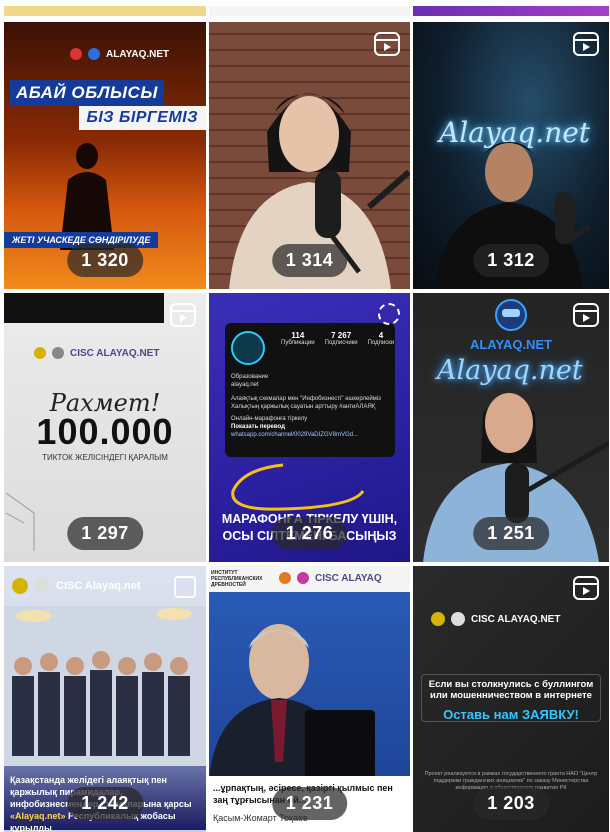  What do you see at coordinates (20, 521) in the screenshot?
I see `decor-lines` at bounding box center [20, 521].